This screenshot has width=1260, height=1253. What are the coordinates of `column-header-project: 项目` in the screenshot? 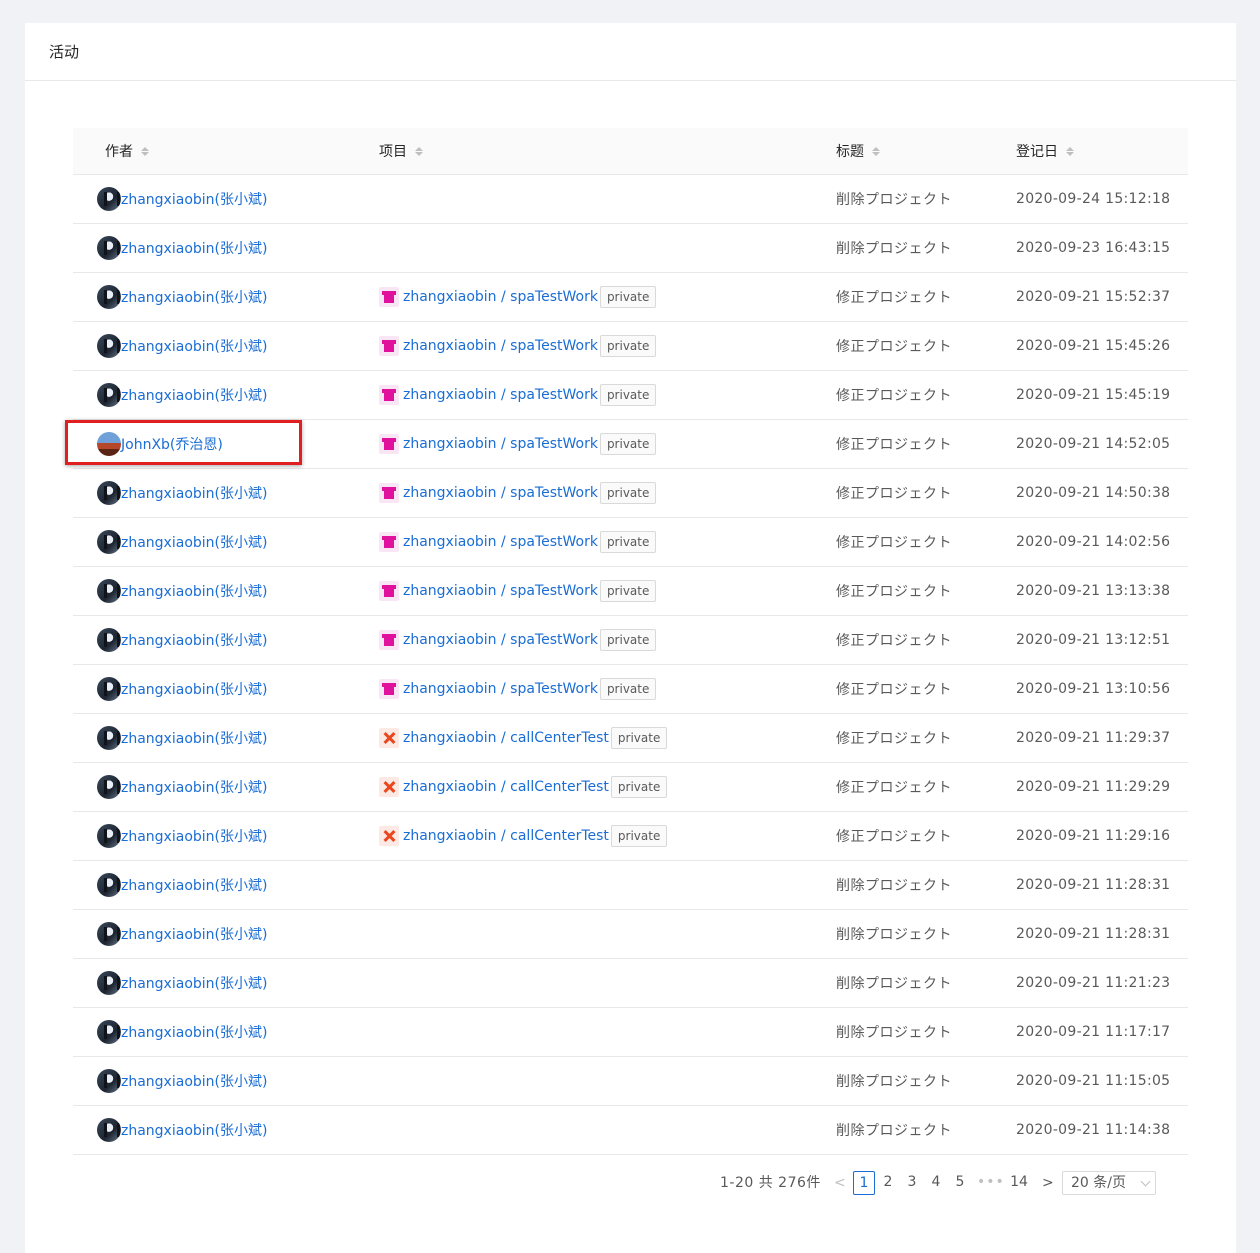 It's located at (401, 151).